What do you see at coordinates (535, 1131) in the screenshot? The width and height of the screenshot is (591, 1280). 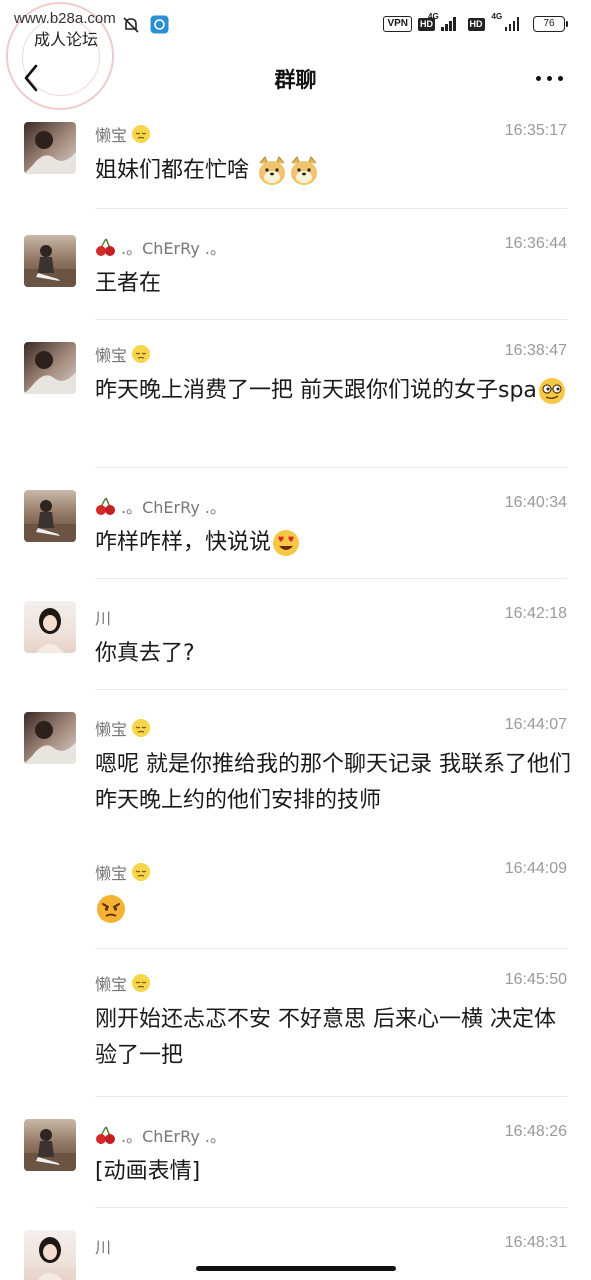 I see `message-time: 16:48:26` at bounding box center [535, 1131].